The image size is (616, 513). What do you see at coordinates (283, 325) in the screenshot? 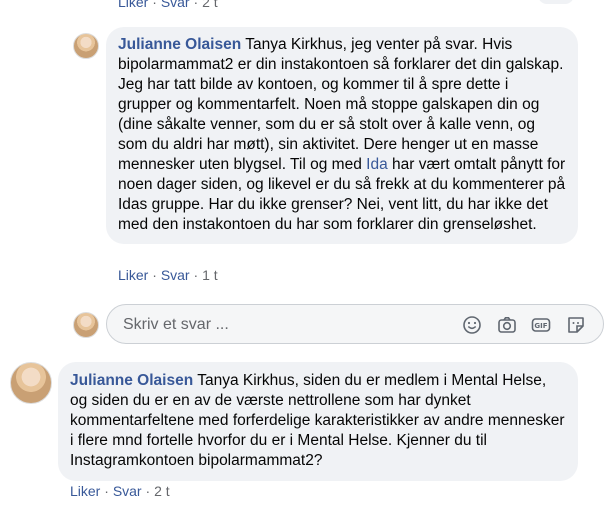
I see `reply-input` at bounding box center [283, 325].